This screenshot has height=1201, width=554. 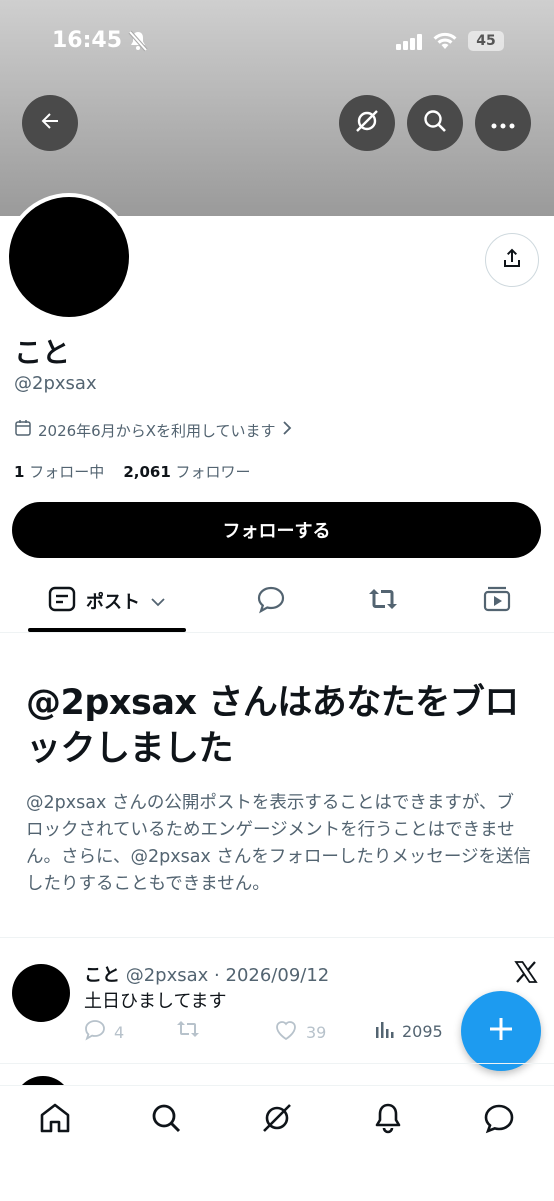 I want to click on tab-replies, so click(x=271, y=601).